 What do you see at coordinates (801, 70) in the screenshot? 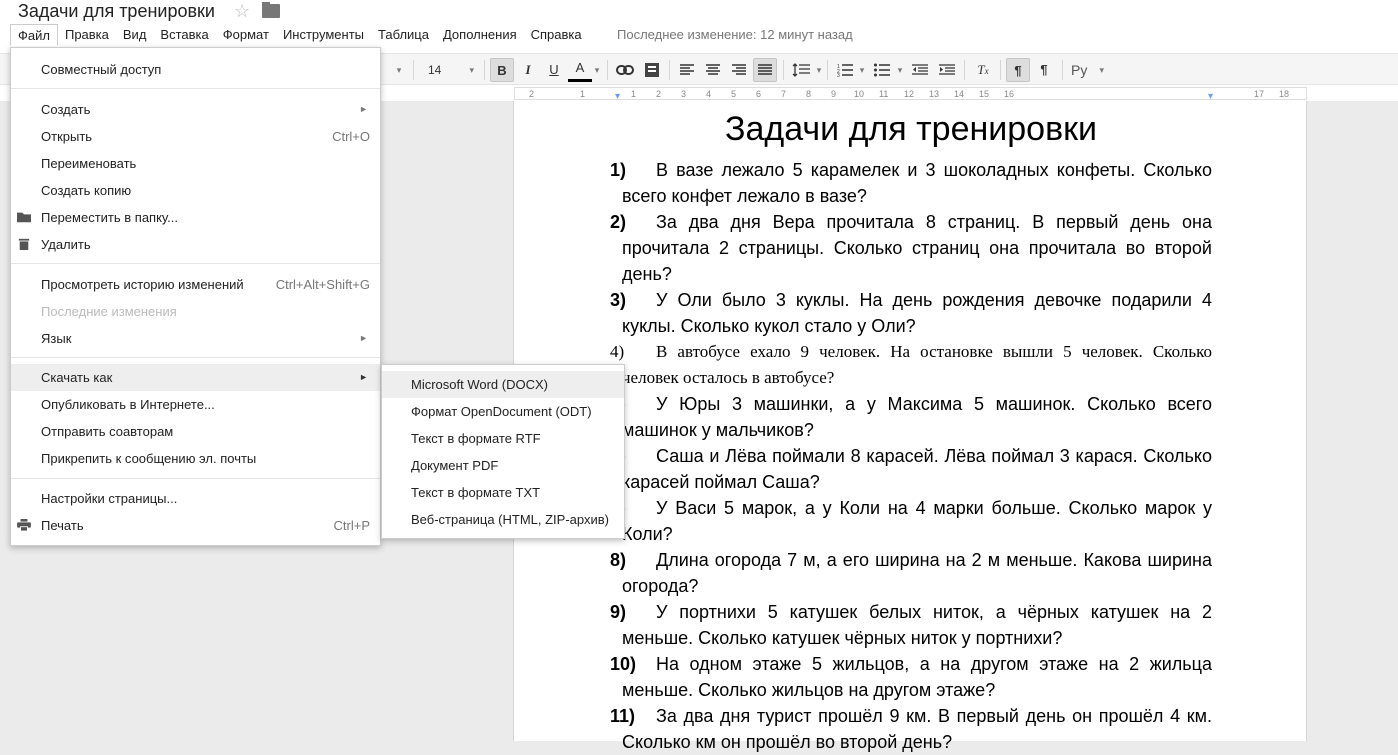
I see `line-spacing-icon` at bounding box center [801, 70].